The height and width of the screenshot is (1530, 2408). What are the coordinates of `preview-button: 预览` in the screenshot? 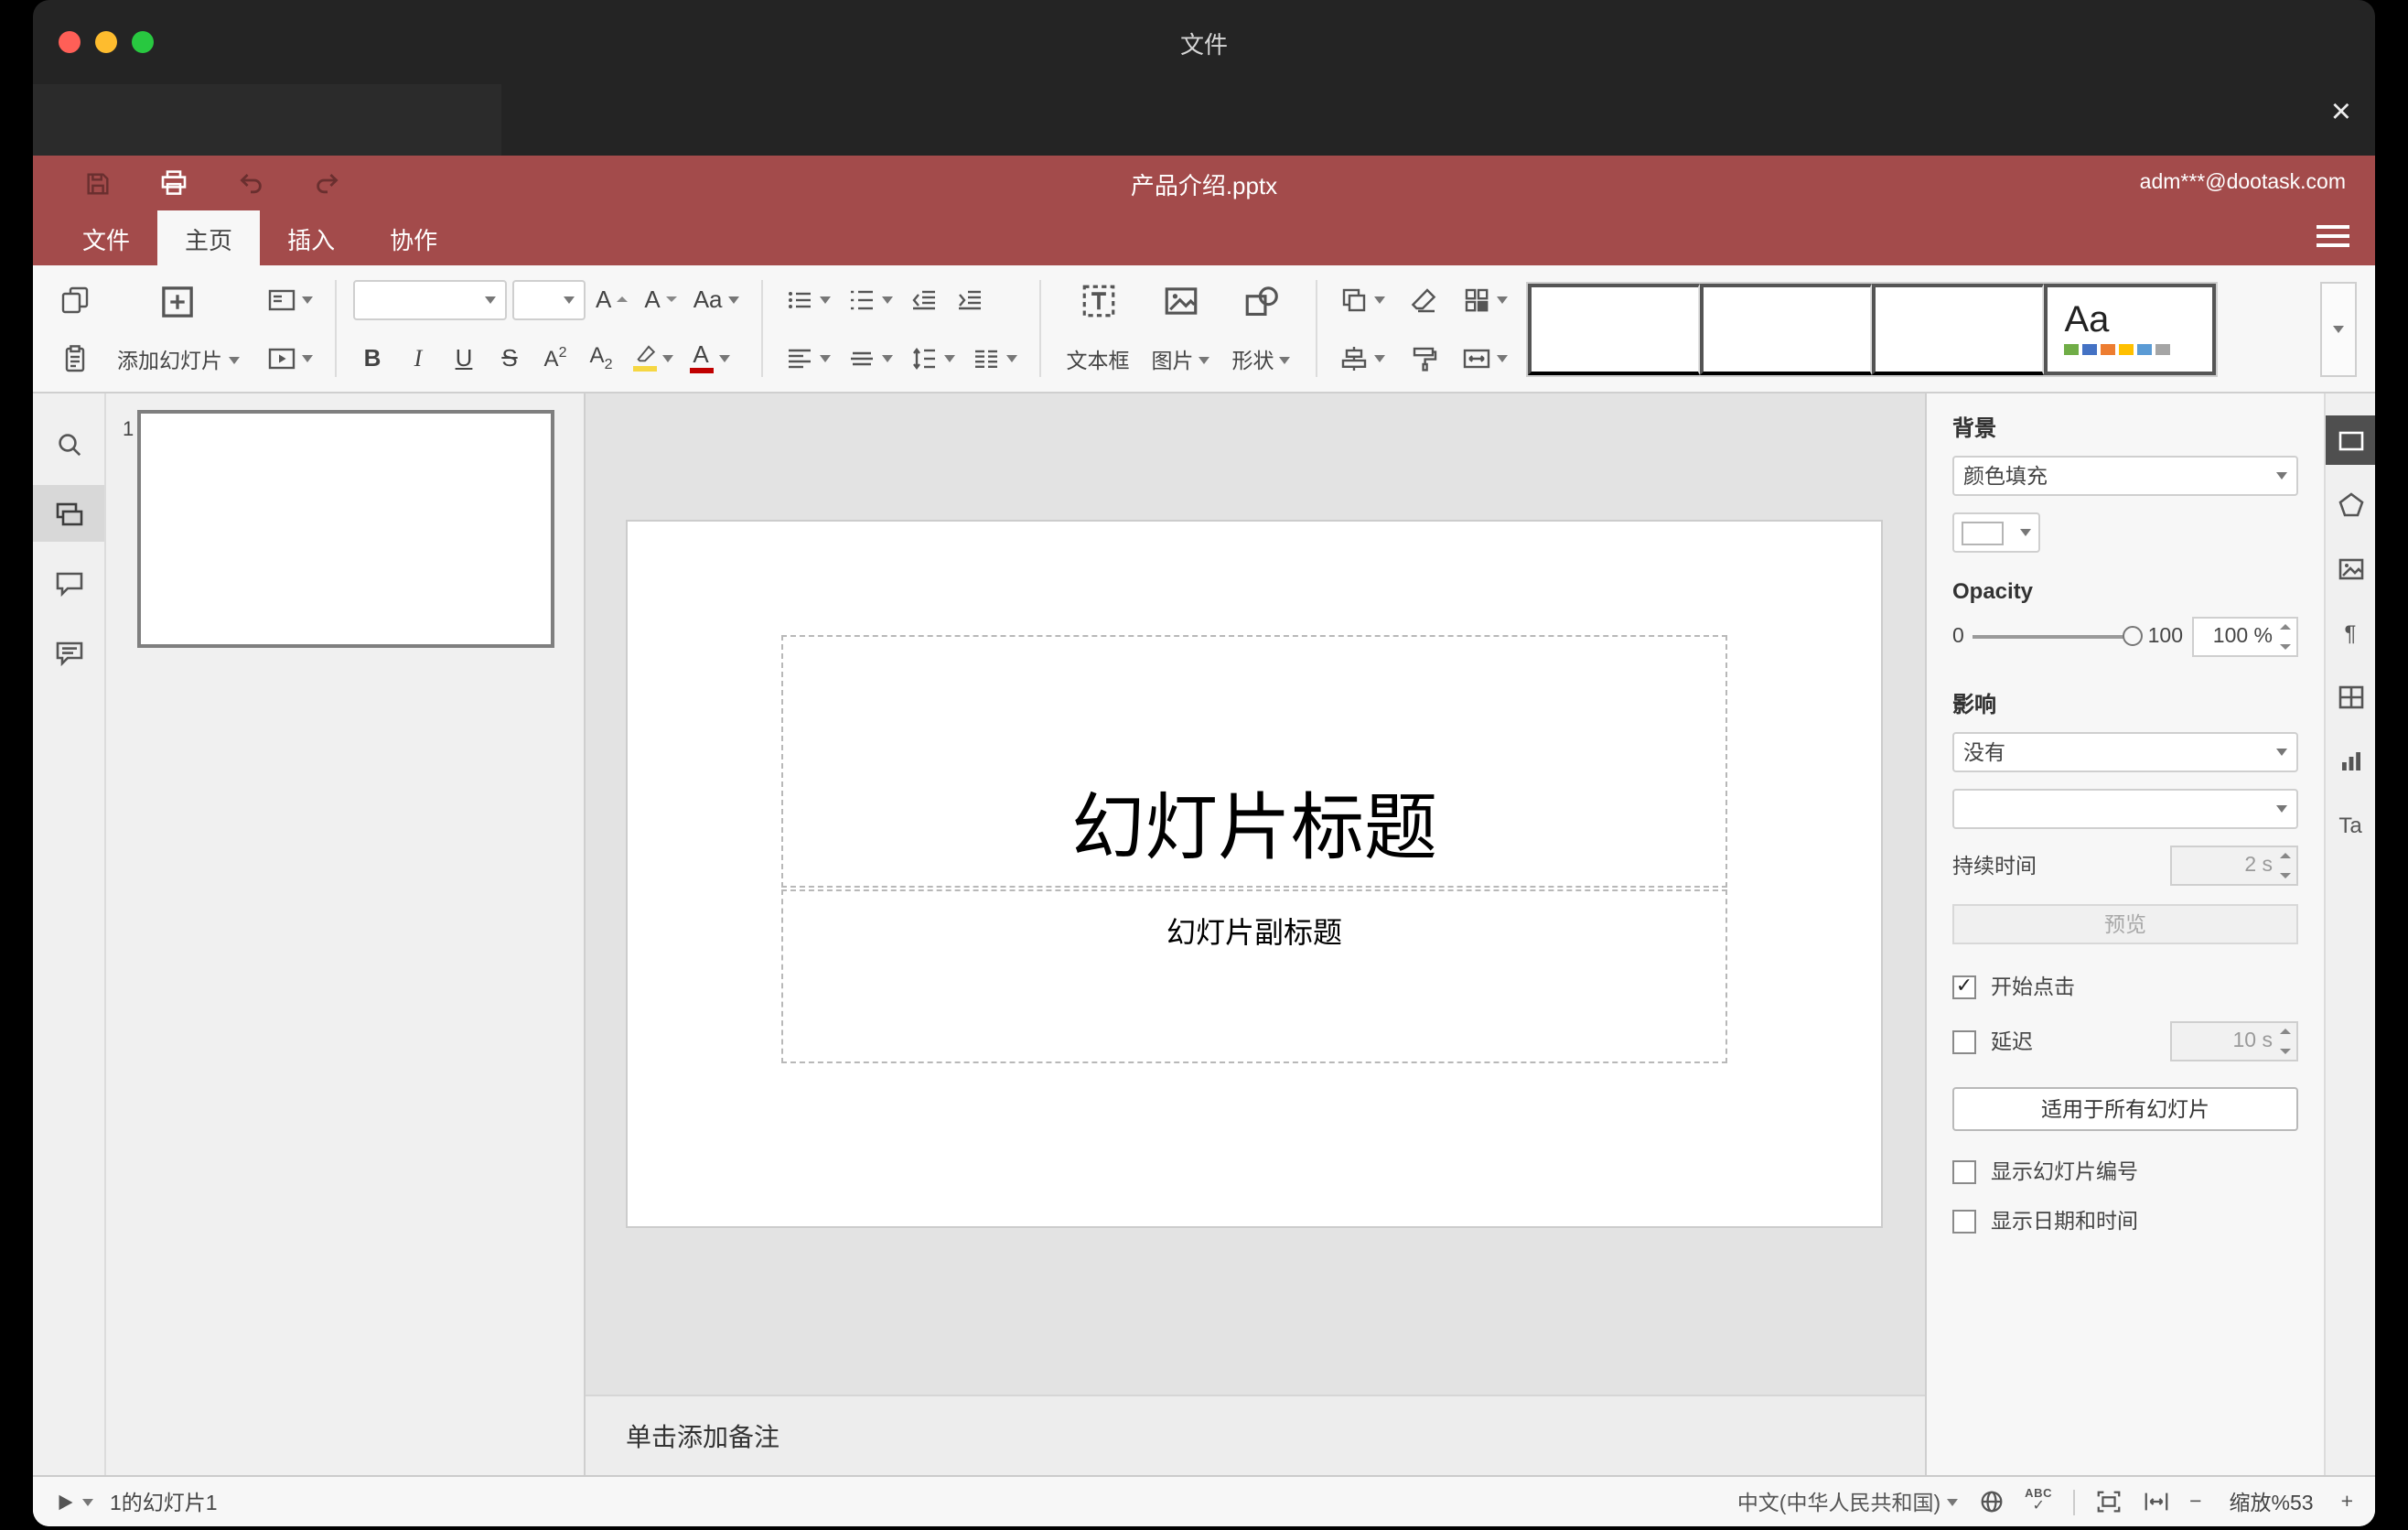 It's located at (2125, 924).